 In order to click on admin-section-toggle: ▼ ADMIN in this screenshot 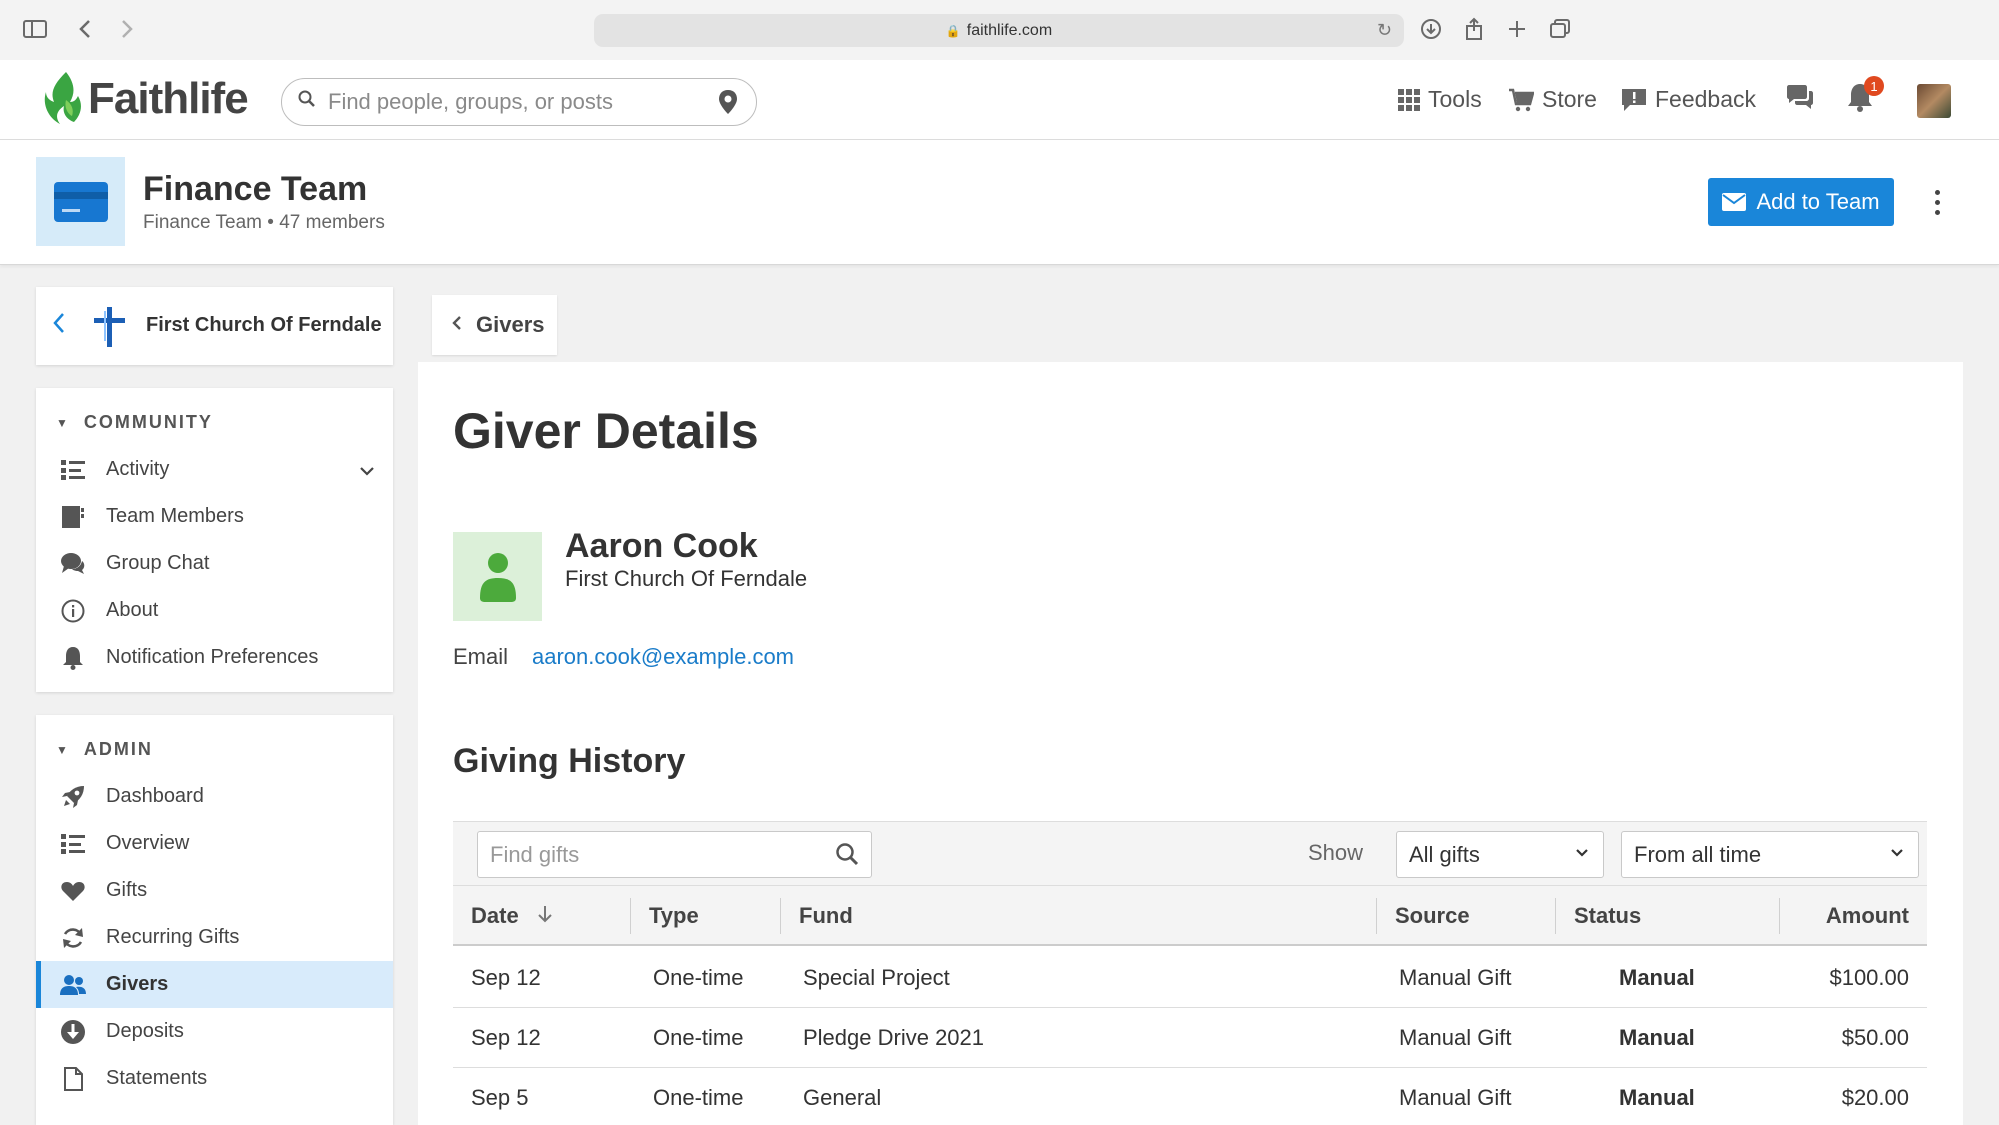, I will do `click(104, 749)`.